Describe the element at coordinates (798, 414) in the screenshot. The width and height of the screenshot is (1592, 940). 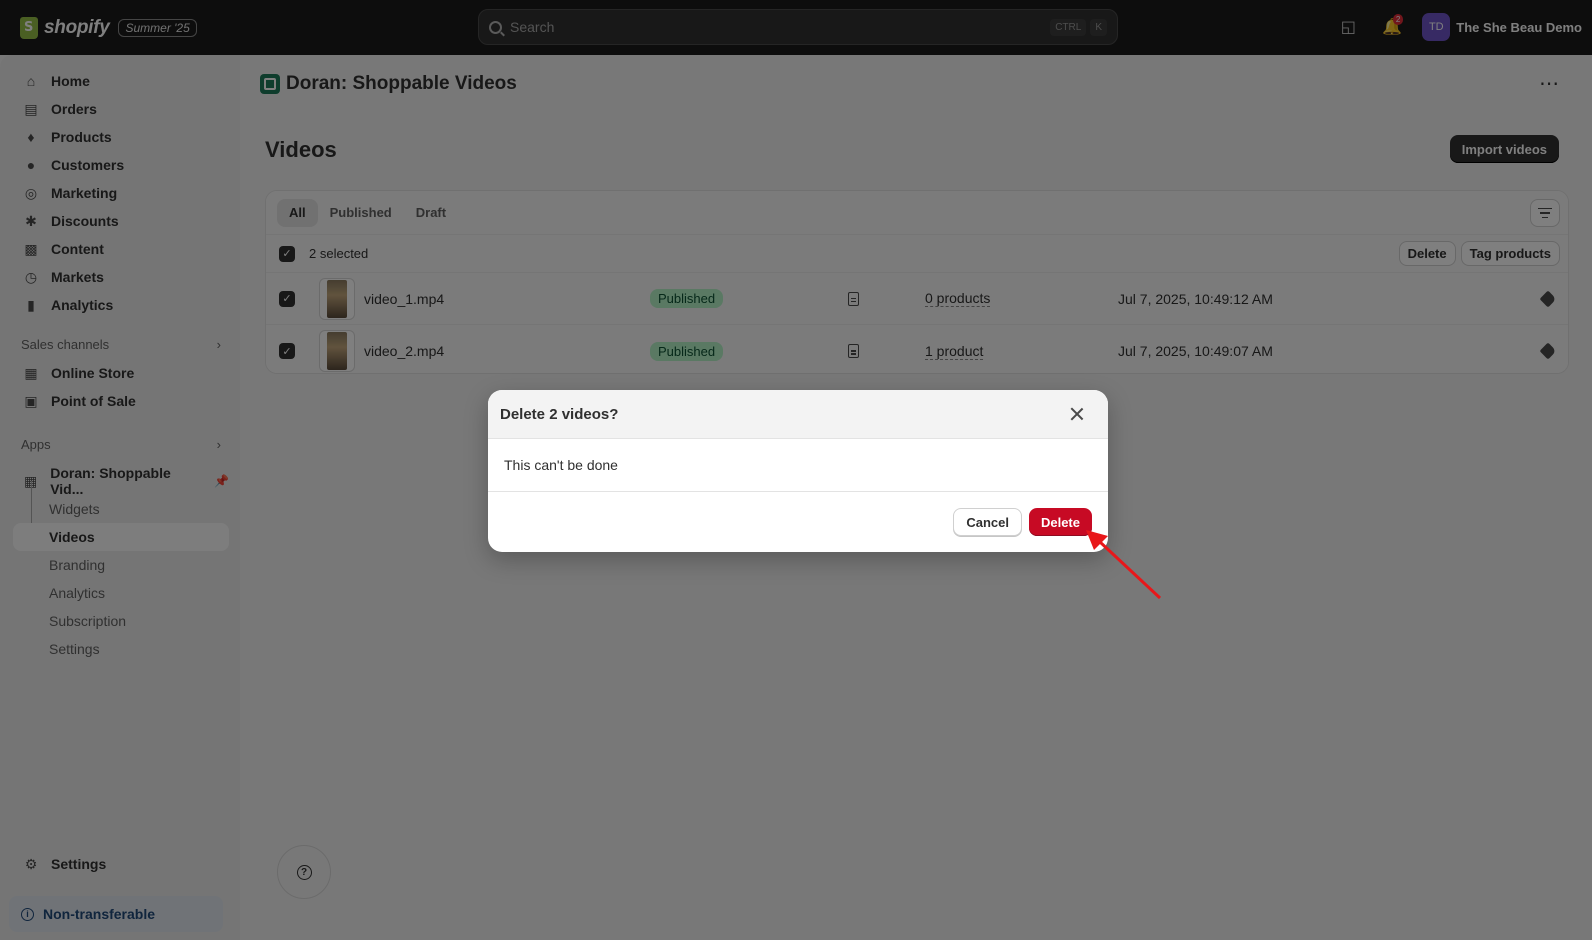
I see `modal-header: Delete 2 videos?` at that location.